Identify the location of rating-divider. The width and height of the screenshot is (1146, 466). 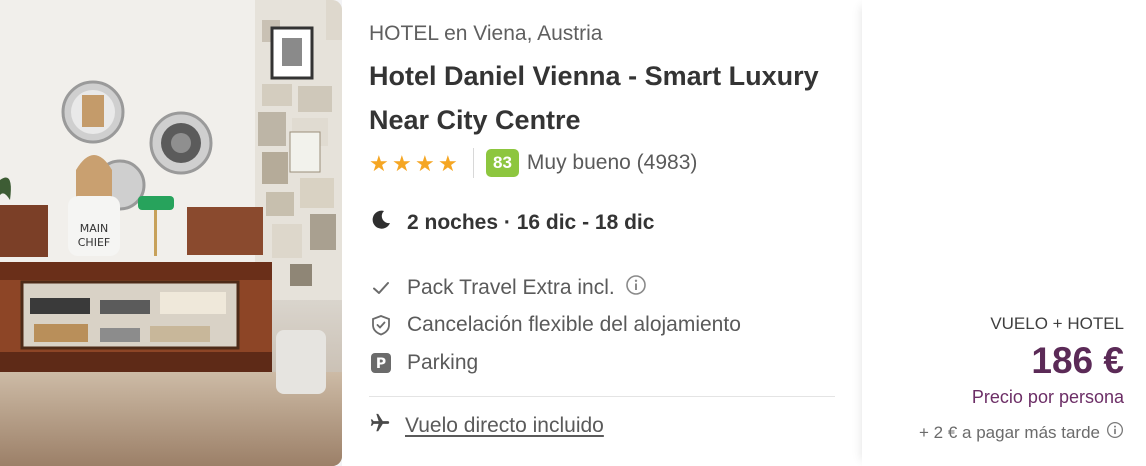
(473, 163).